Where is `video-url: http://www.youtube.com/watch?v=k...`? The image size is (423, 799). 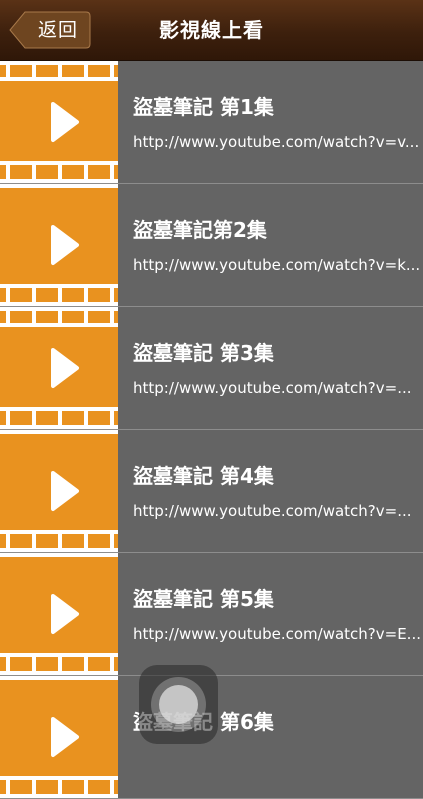 video-url: http://www.youtube.com/watch?v=k... is located at coordinates (277, 265).